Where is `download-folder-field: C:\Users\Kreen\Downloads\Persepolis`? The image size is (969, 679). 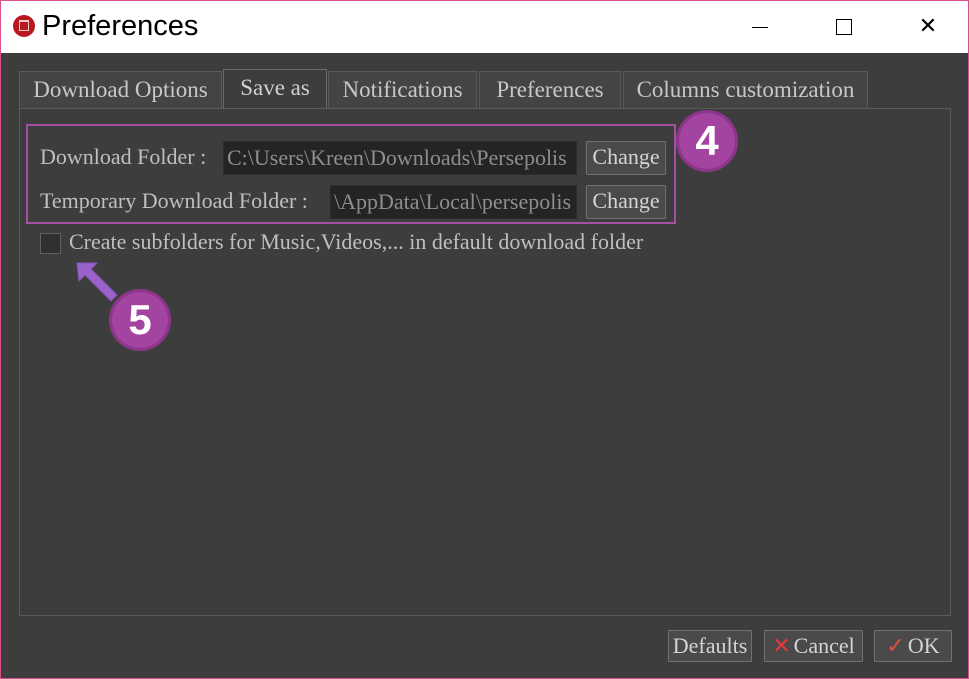
download-folder-field: C:\Users\Kreen\Downloads\Persepolis is located at coordinates (400, 158).